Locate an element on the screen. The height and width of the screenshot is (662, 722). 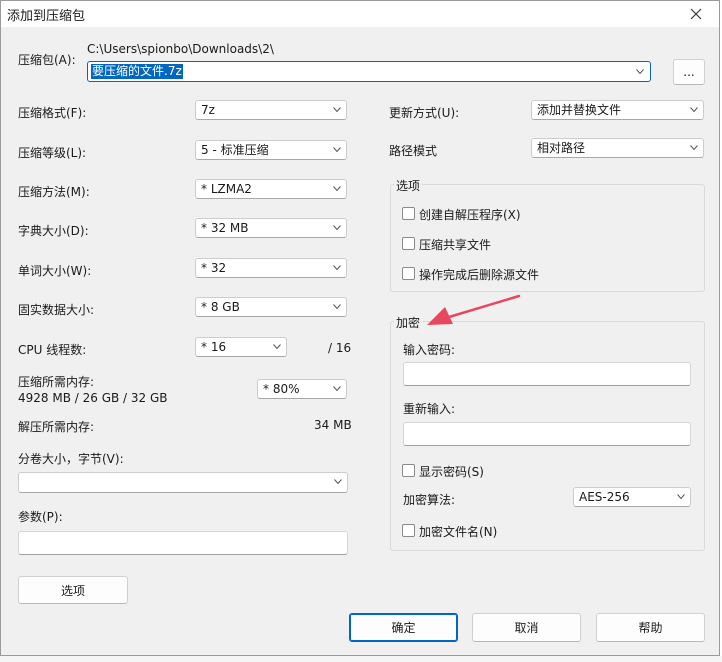
help-button: 帮助 is located at coordinates (650, 627).